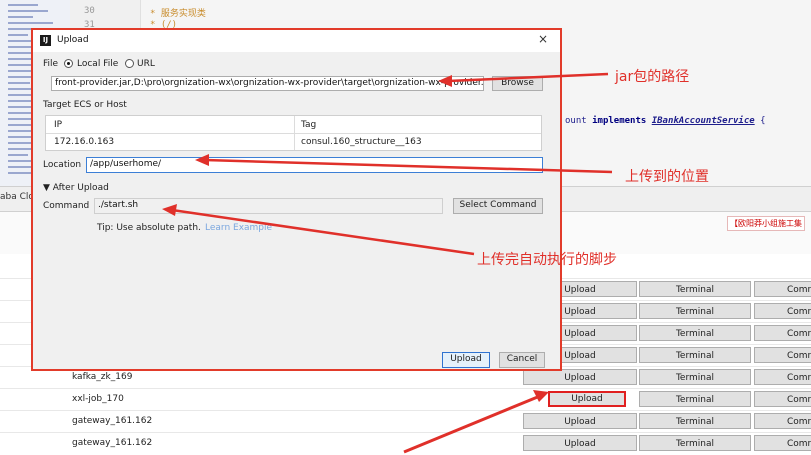 Image resolution: width=811 pixels, height=455 pixels. Describe the element at coordinates (472, 424) in the screenshot. I see `arrow-upload-button` at that location.